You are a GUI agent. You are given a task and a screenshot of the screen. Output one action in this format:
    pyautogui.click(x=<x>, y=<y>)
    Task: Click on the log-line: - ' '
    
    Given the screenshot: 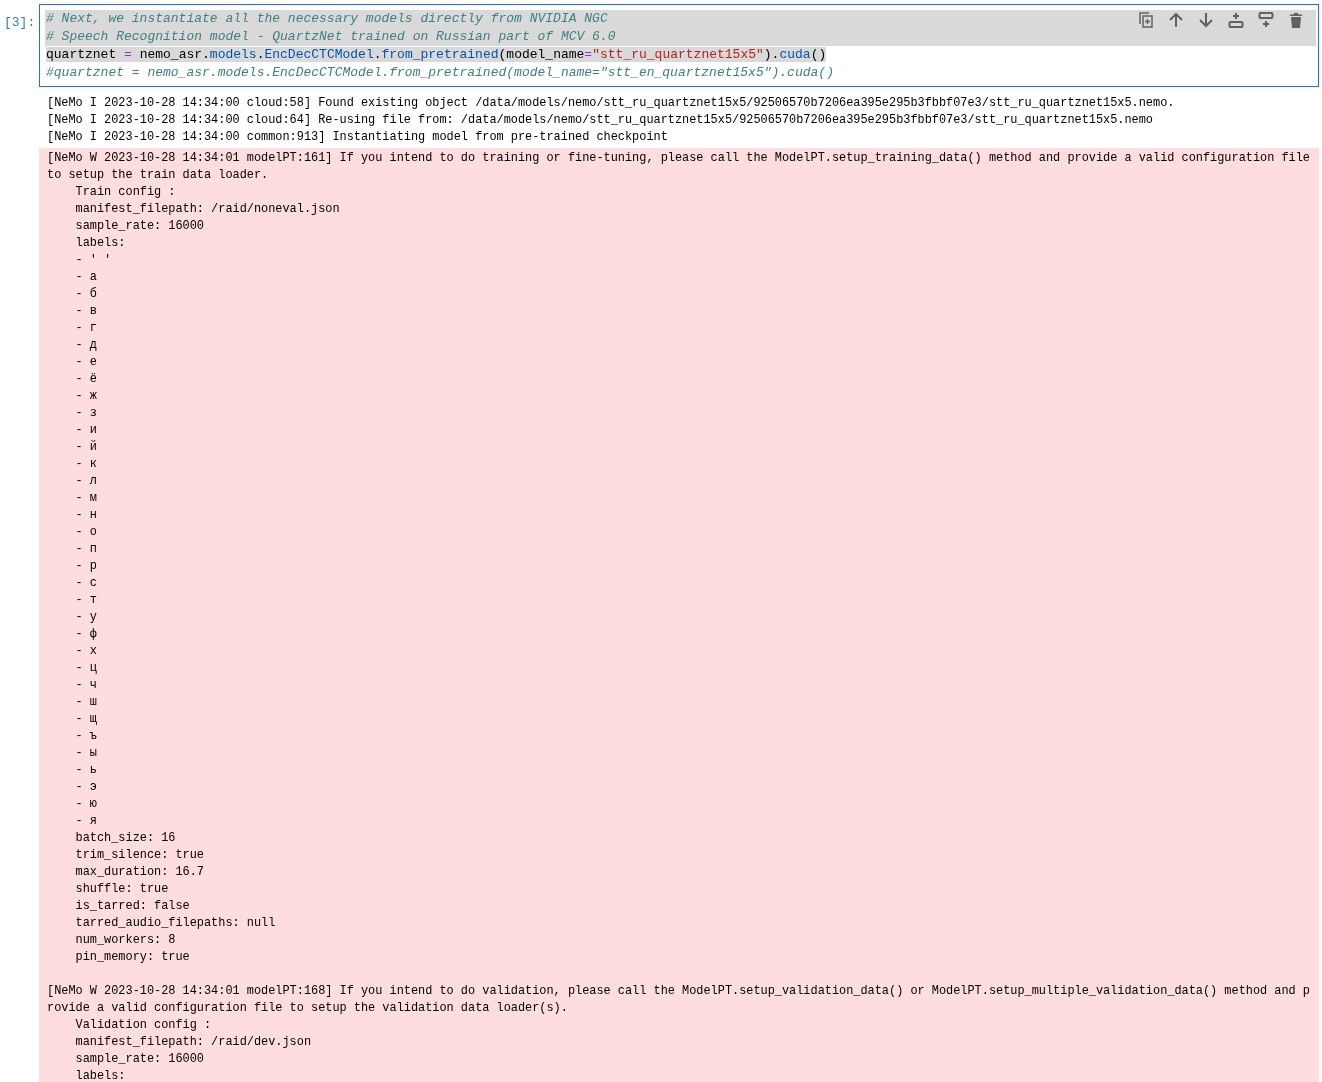 What is the action you would take?
    pyautogui.click(x=93, y=260)
    